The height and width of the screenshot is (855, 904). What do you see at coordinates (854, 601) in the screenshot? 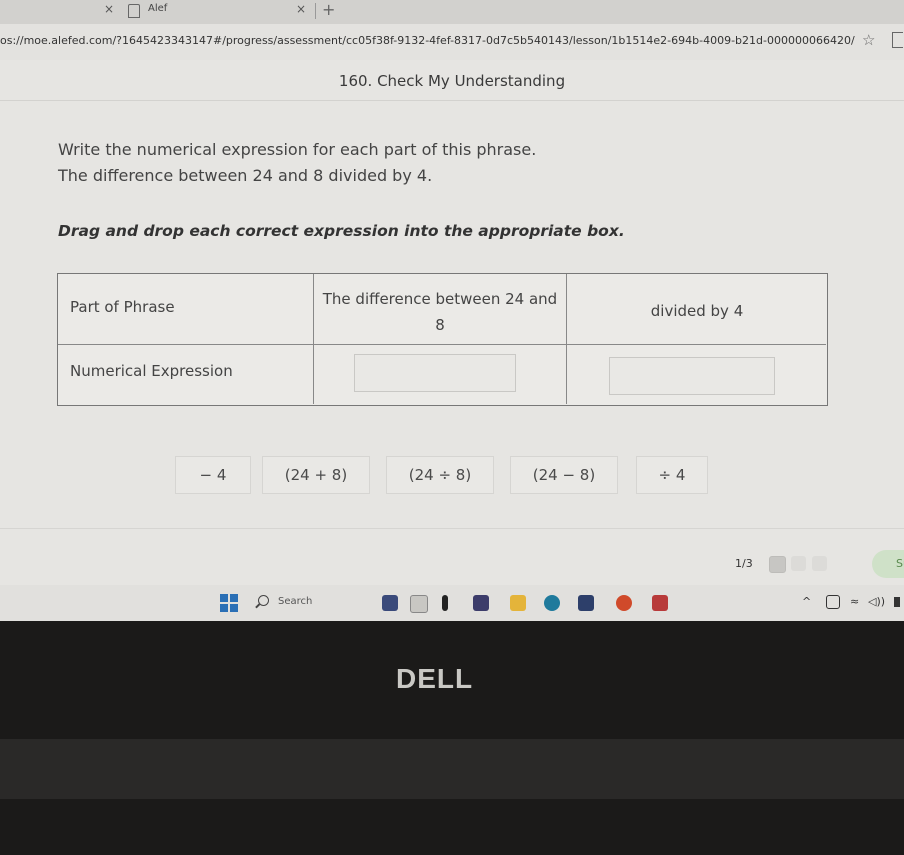
I see `wifi-icon: ≈` at bounding box center [854, 601].